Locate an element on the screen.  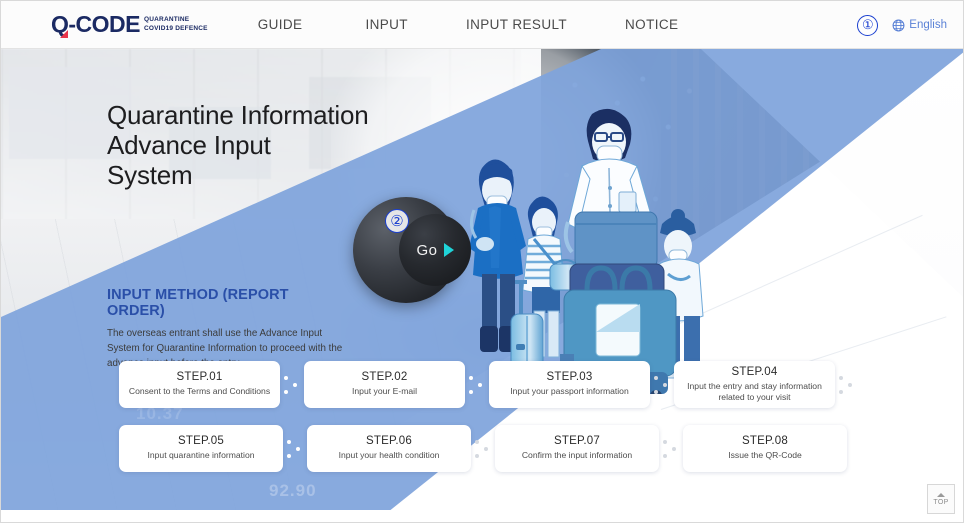
scroll-to-top-label: TOP is located at coordinates (941, 502).